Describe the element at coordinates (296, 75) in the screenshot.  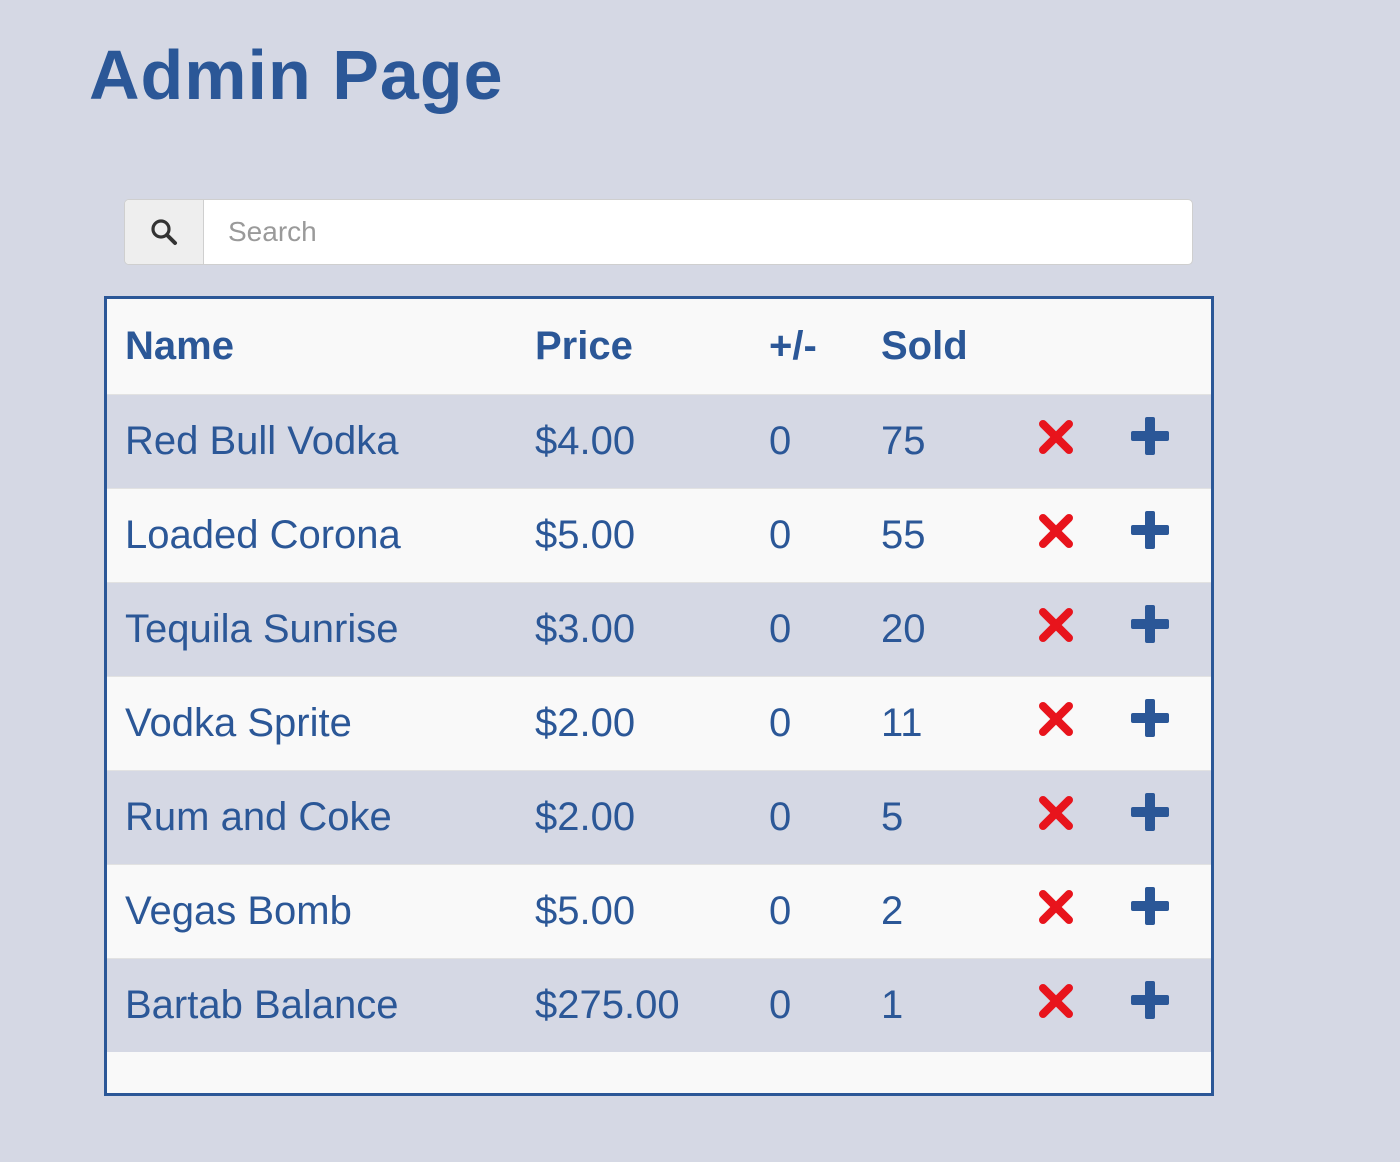
I see `page-title: Admin Page` at that location.